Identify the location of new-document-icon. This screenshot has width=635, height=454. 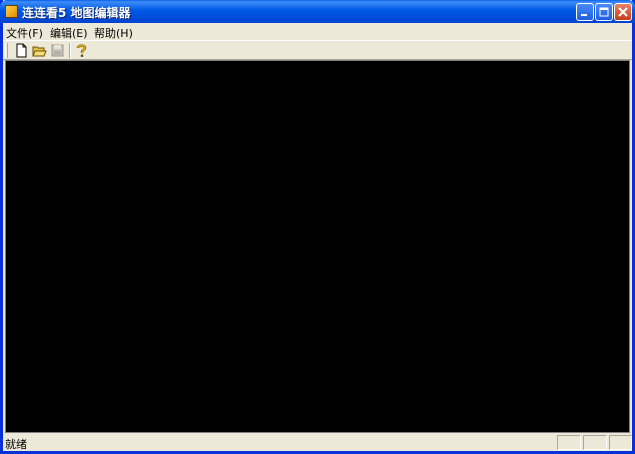
(21, 50).